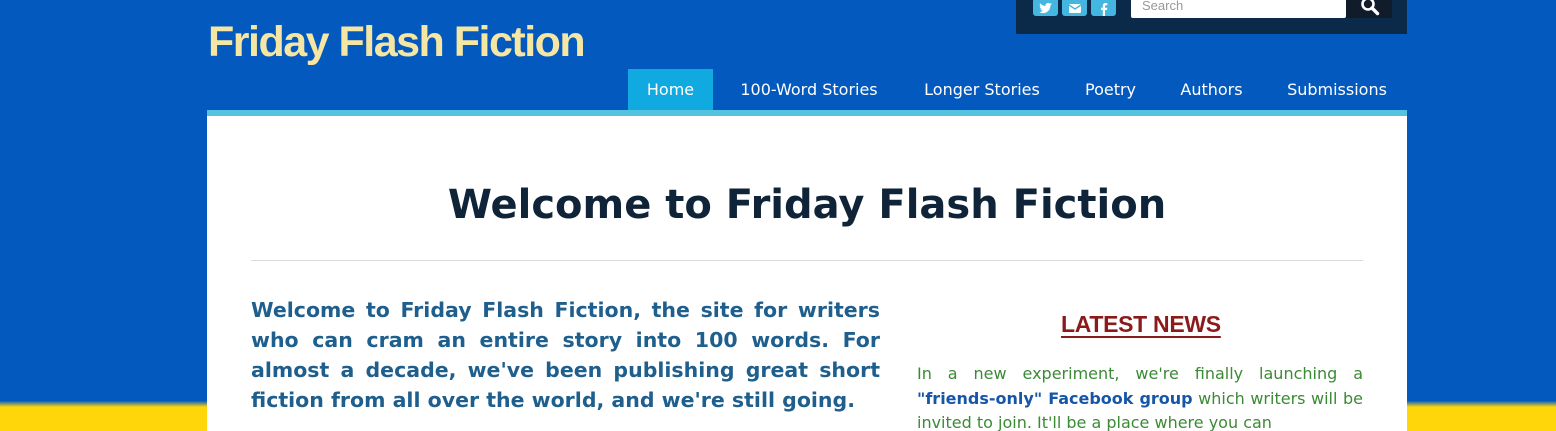  I want to click on divider, so click(807, 260).